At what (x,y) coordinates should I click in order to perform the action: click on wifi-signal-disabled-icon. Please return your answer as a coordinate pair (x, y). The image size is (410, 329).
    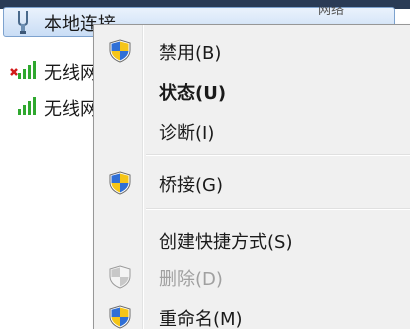
    Looking at the image, I should click on (24, 73).